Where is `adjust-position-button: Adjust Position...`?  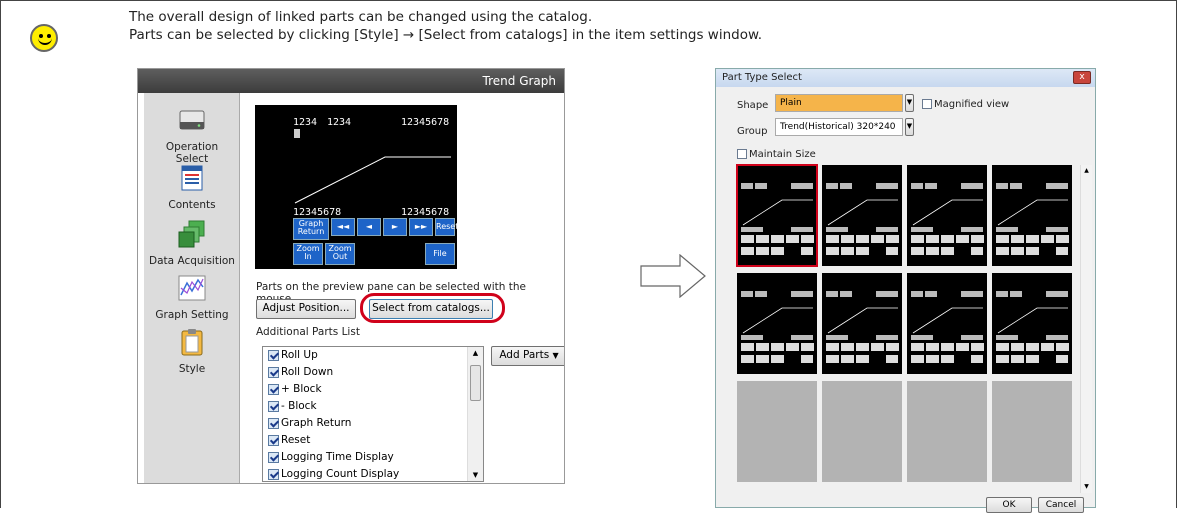
adjust-position-button: Adjust Position... is located at coordinates (306, 309).